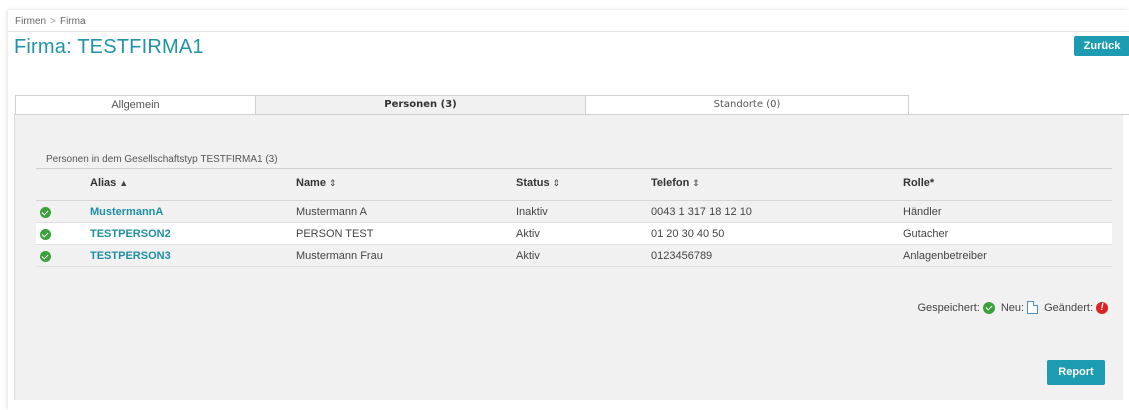 The height and width of the screenshot is (410, 1129). What do you see at coordinates (1102, 307) in the screenshot?
I see `exclamation-circle-icon: !` at bounding box center [1102, 307].